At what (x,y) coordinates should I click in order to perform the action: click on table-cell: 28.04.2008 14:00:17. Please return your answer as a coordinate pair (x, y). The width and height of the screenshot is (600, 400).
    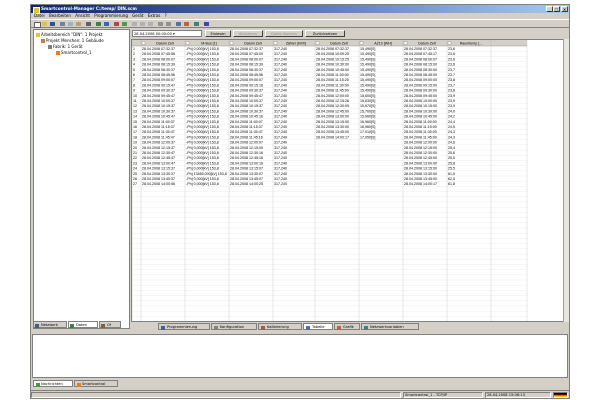
    Looking at the image, I should click on (420, 184).